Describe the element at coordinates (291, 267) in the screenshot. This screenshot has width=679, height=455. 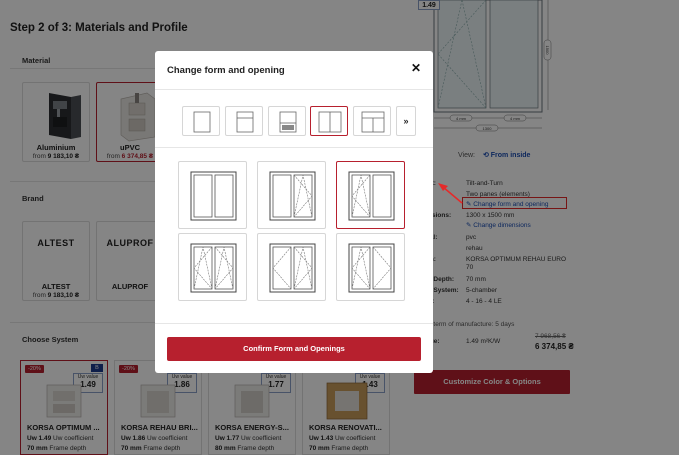
I see `opening-option-turn-tilt-turn` at that location.